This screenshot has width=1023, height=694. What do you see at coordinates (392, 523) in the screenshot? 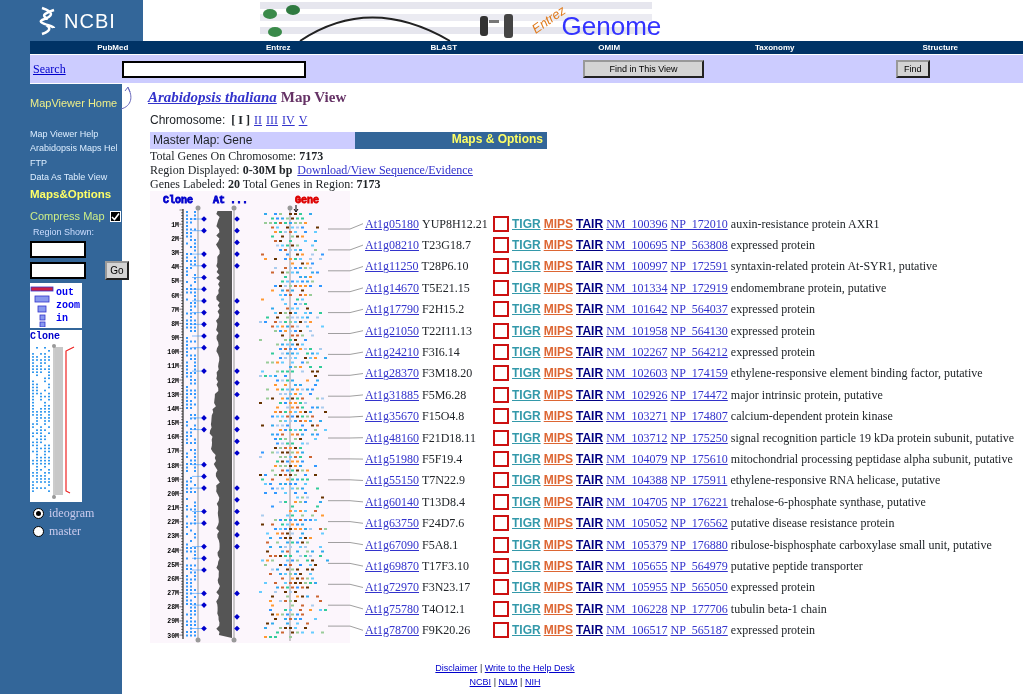
I see `locus-link: At1g63750` at bounding box center [392, 523].